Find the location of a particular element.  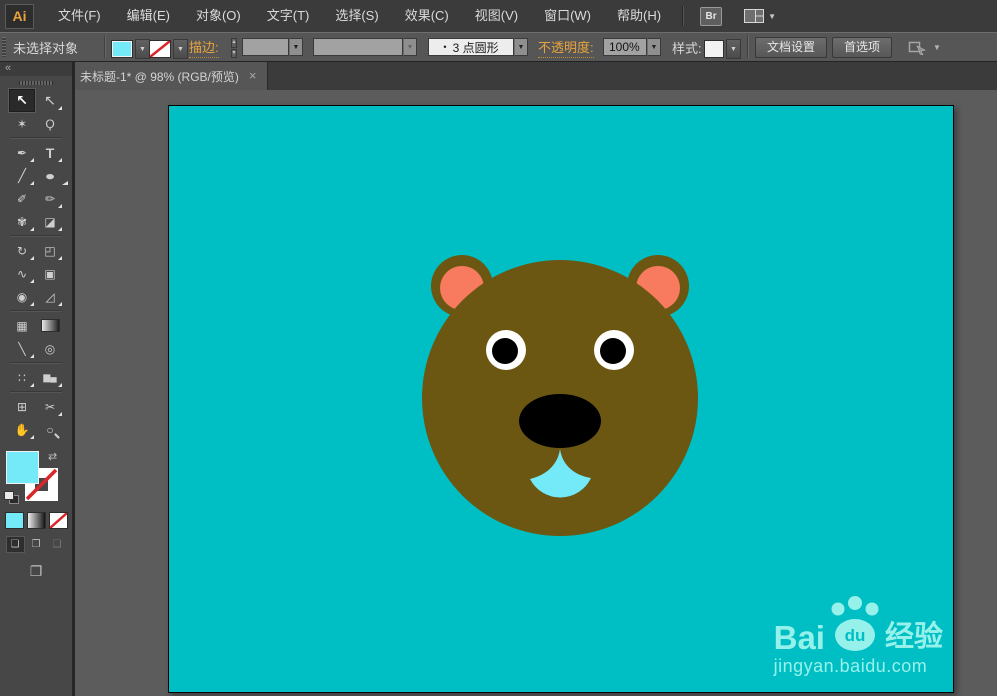

stroke-none-swatch is located at coordinates (160, 49).